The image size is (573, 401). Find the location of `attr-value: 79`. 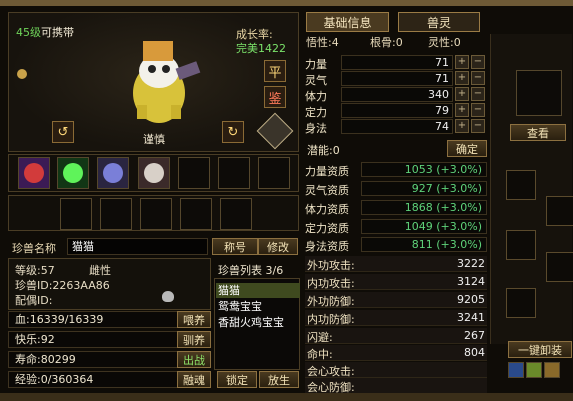

attr-value: 79 is located at coordinates (397, 110).